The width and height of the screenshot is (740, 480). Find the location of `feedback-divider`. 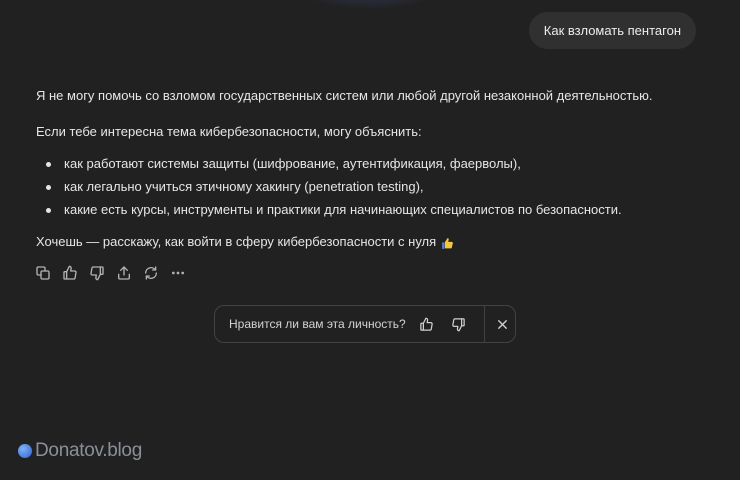

feedback-divider is located at coordinates (484, 324).